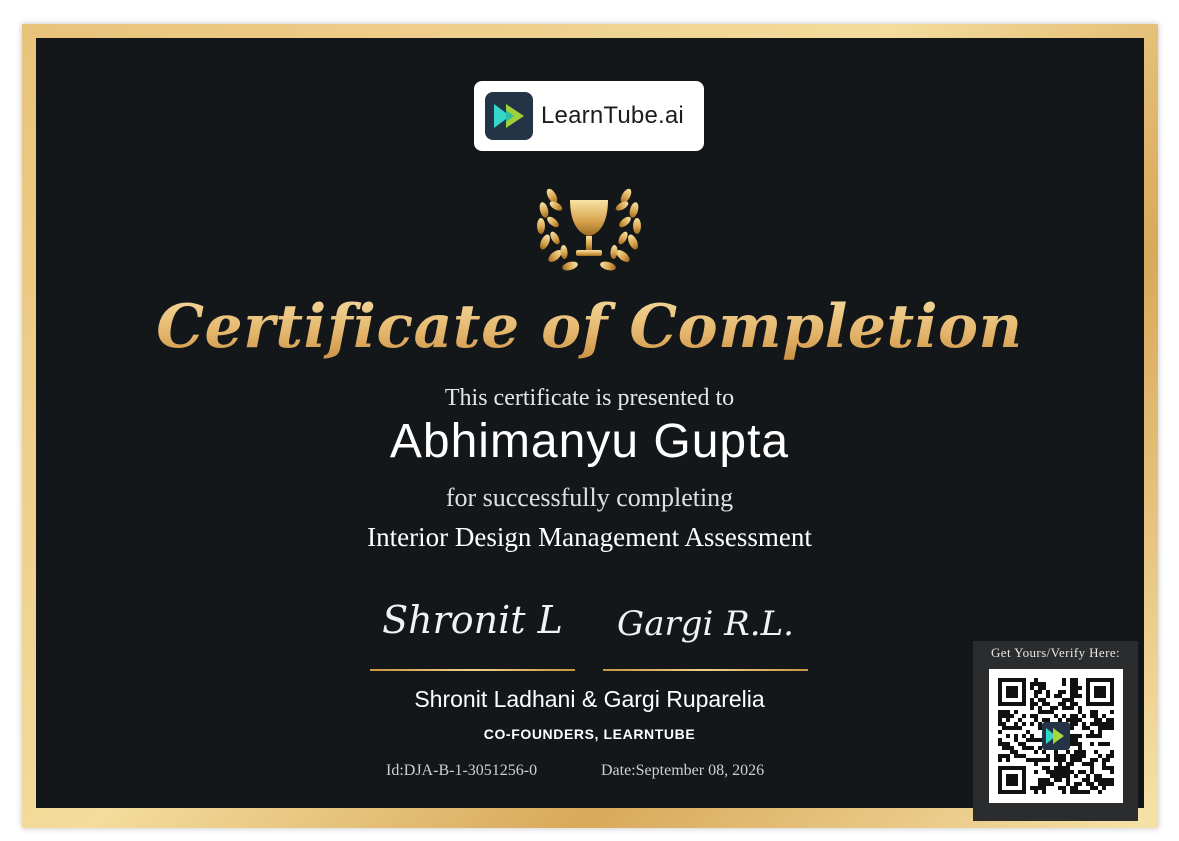 The height and width of the screenshot is (841, 1179). Describe the element at coordinates (705, 624) in the screenshot. I see `signature-gargi: Gargi R.L.` at that location.